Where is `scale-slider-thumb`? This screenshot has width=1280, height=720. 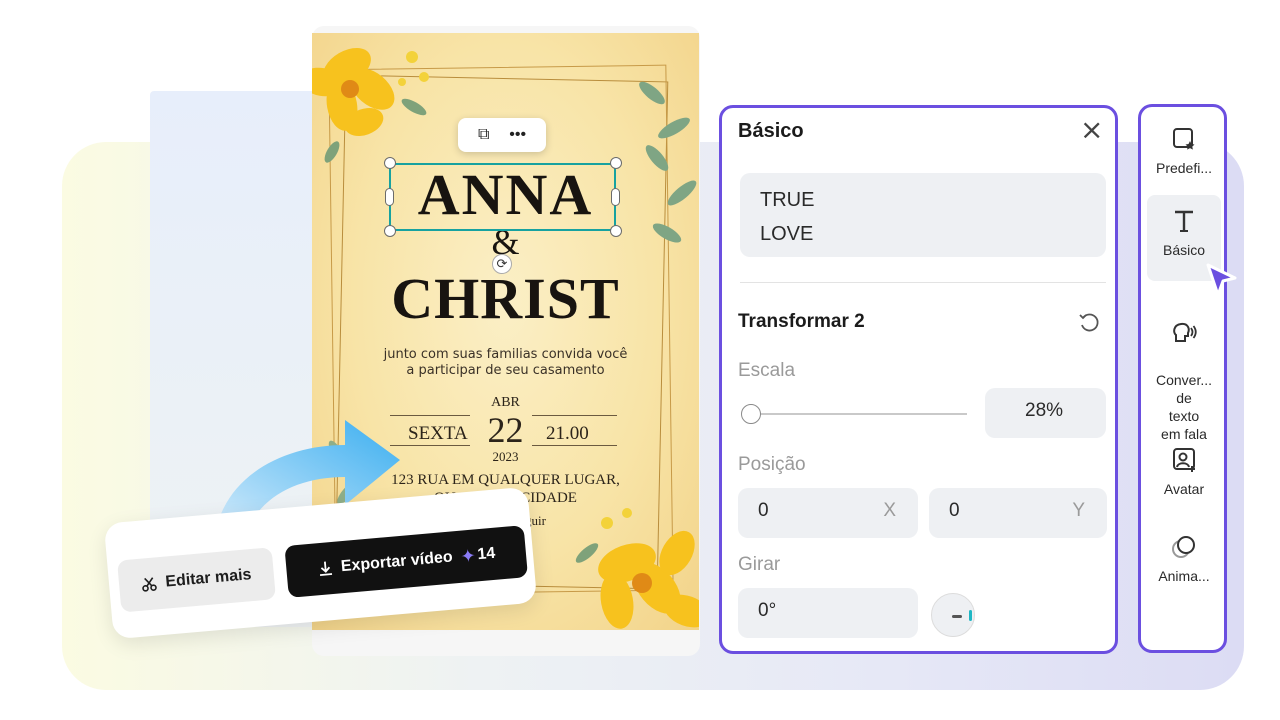 scale-slider-thumb is located at coordinates (751, 414).